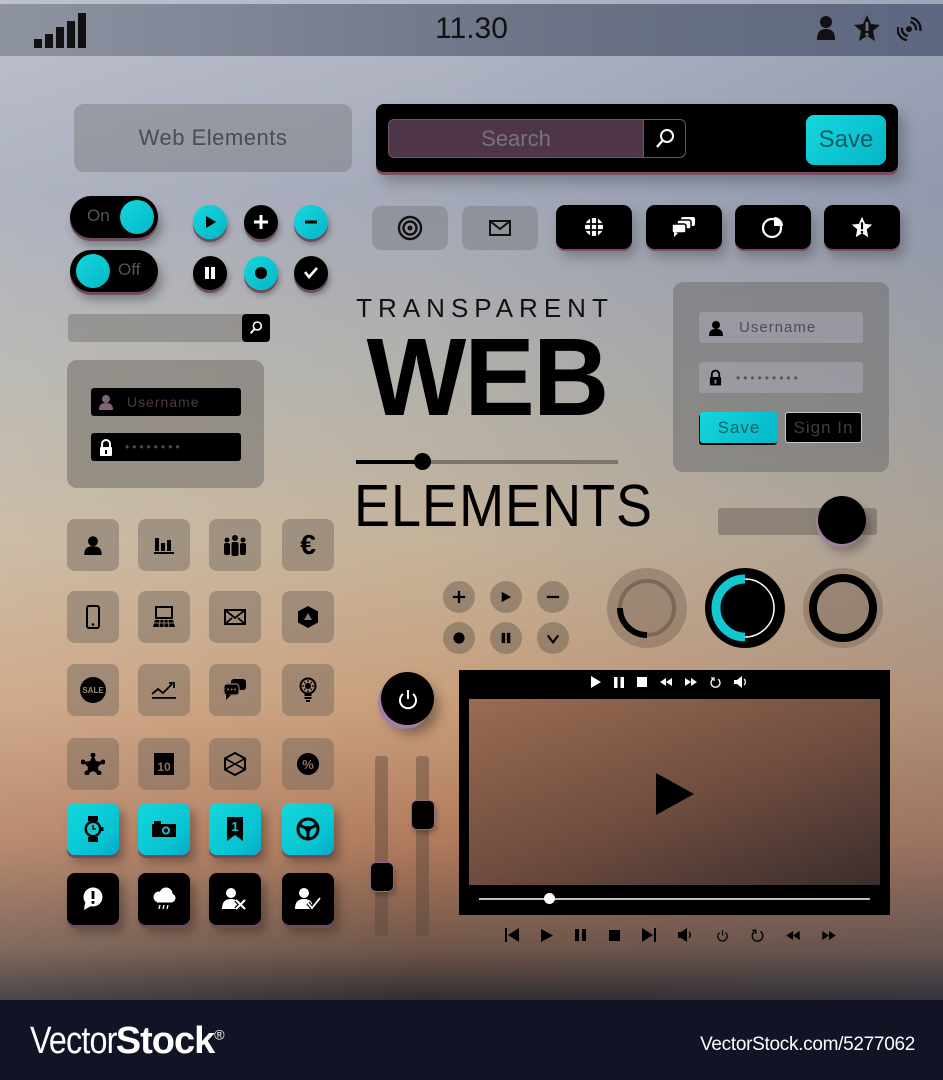  I want to click on progress-ring-cyan, so click(745, 608).